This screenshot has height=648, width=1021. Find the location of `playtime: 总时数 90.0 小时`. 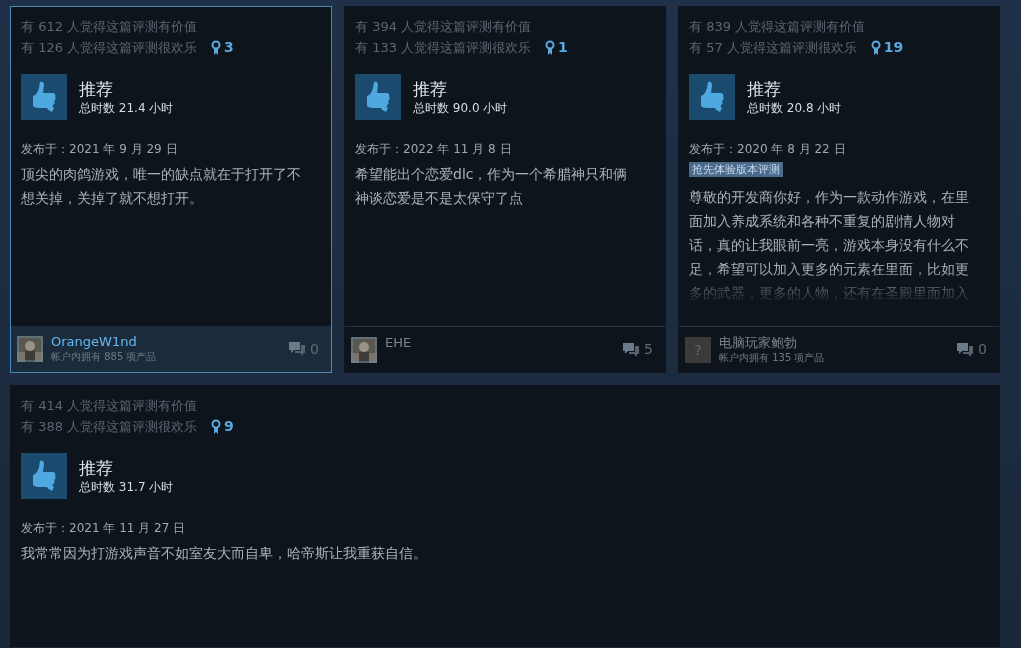

playtime: 总时数 90.0 小时 is located at coordinates (460, 108).